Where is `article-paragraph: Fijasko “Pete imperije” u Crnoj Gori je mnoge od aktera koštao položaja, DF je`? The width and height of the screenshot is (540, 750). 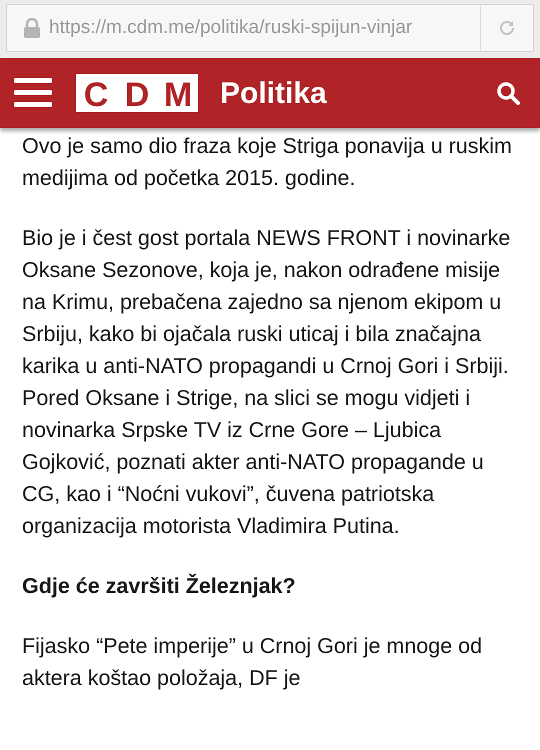
article-paragraph: Fijasko “Pete imperije” u Crnoj Gori je mnoge od aktera koštao položaja, DF je is located at coordinates (253, 662).